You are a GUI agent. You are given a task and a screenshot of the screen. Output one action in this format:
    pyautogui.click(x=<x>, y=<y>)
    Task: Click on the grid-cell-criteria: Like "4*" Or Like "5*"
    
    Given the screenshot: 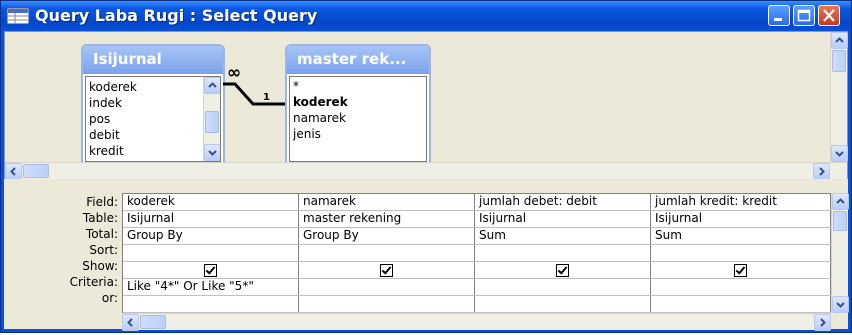 What is the action you would take?
    pyautogui.click(x=211, y=287)
    